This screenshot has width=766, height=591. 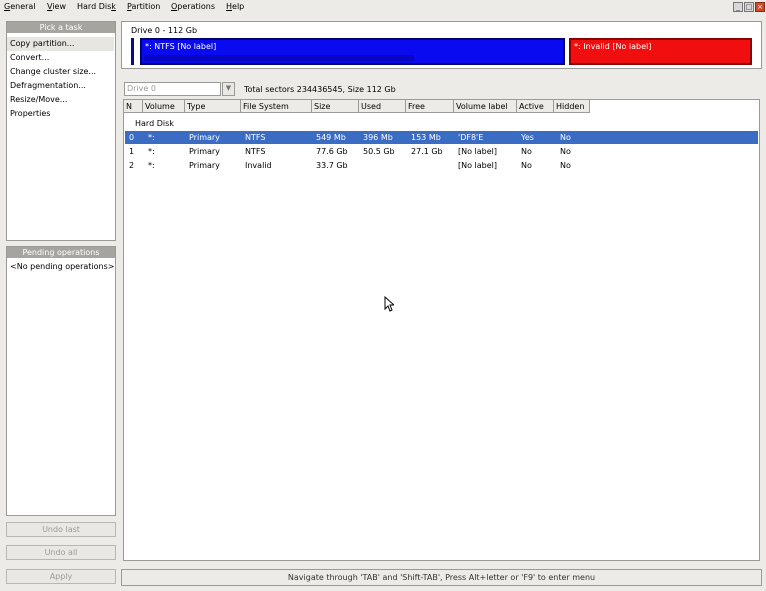 What do you see at coordinates (164, 30) in the screenshot?
I see `drive-label: Drive 0 - 112 Gb` at bounding box center [164, 30].